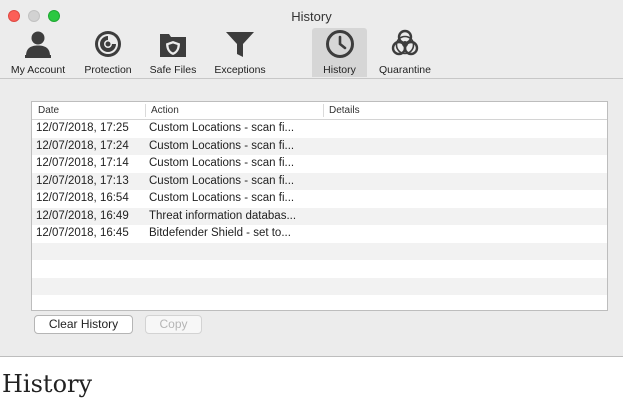  I want to click on toolbar-label: Safe Files, so click(173, 70).